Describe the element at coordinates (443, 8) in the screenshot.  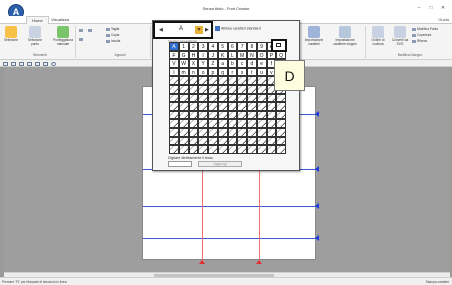
I see `close-icon: ✕` at that location.